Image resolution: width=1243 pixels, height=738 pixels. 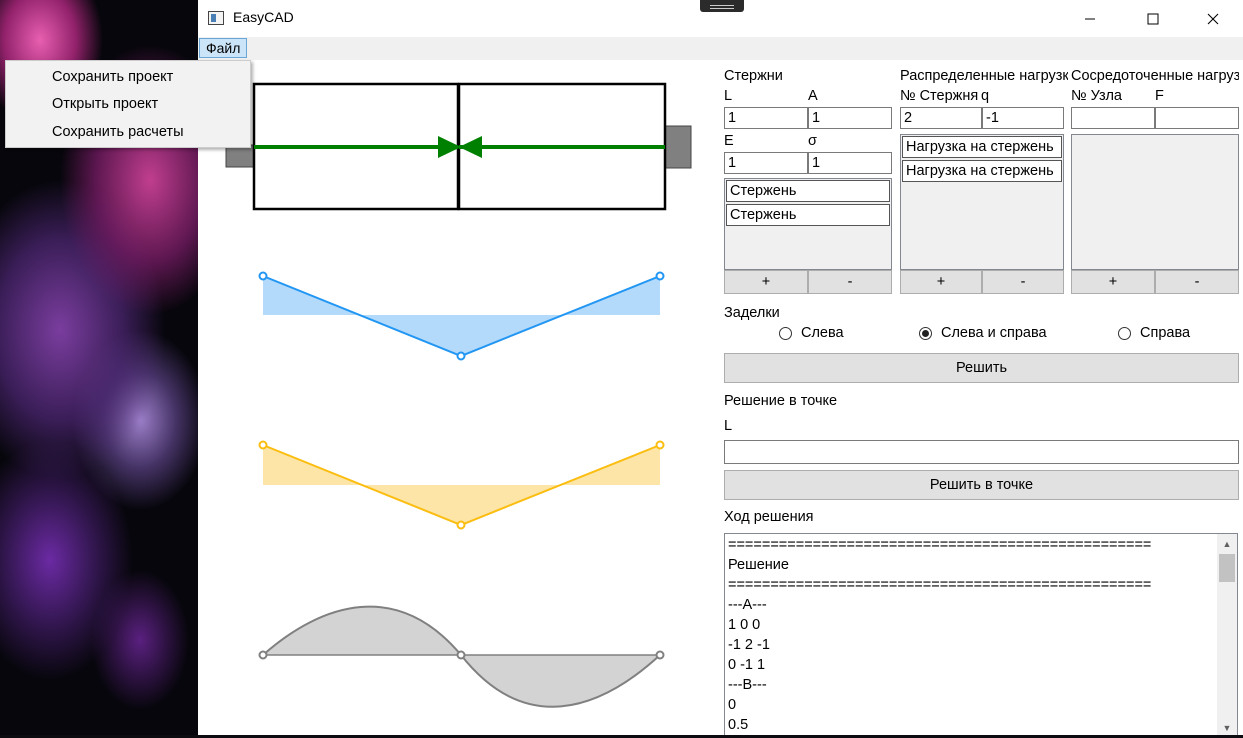 I want to click on n-diagram-fill, so click(x=461, y=316).